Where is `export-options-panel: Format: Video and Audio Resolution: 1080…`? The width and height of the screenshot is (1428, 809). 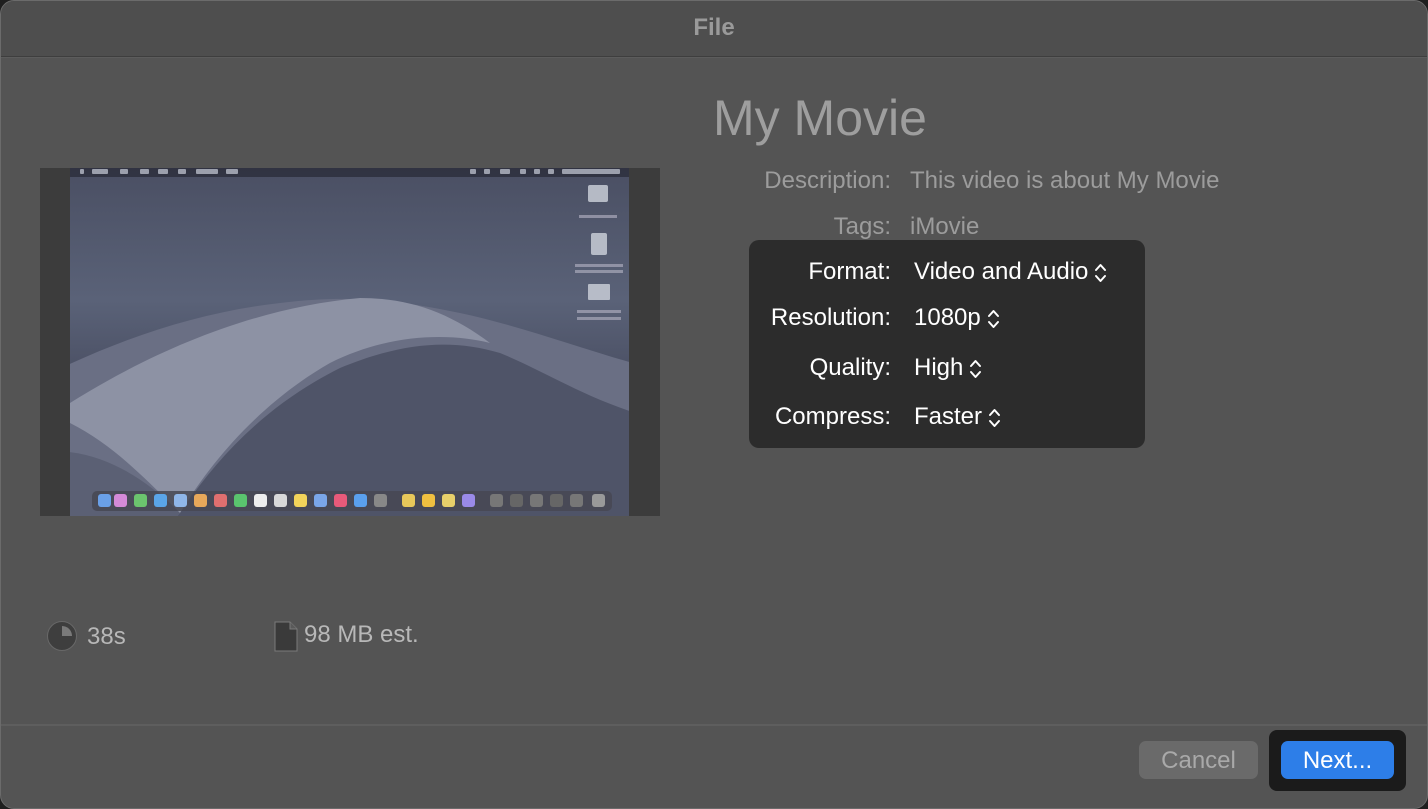
export-options-panel: Format: Video and Audio Resolution: 1080… is located at coordinates (947, 344).